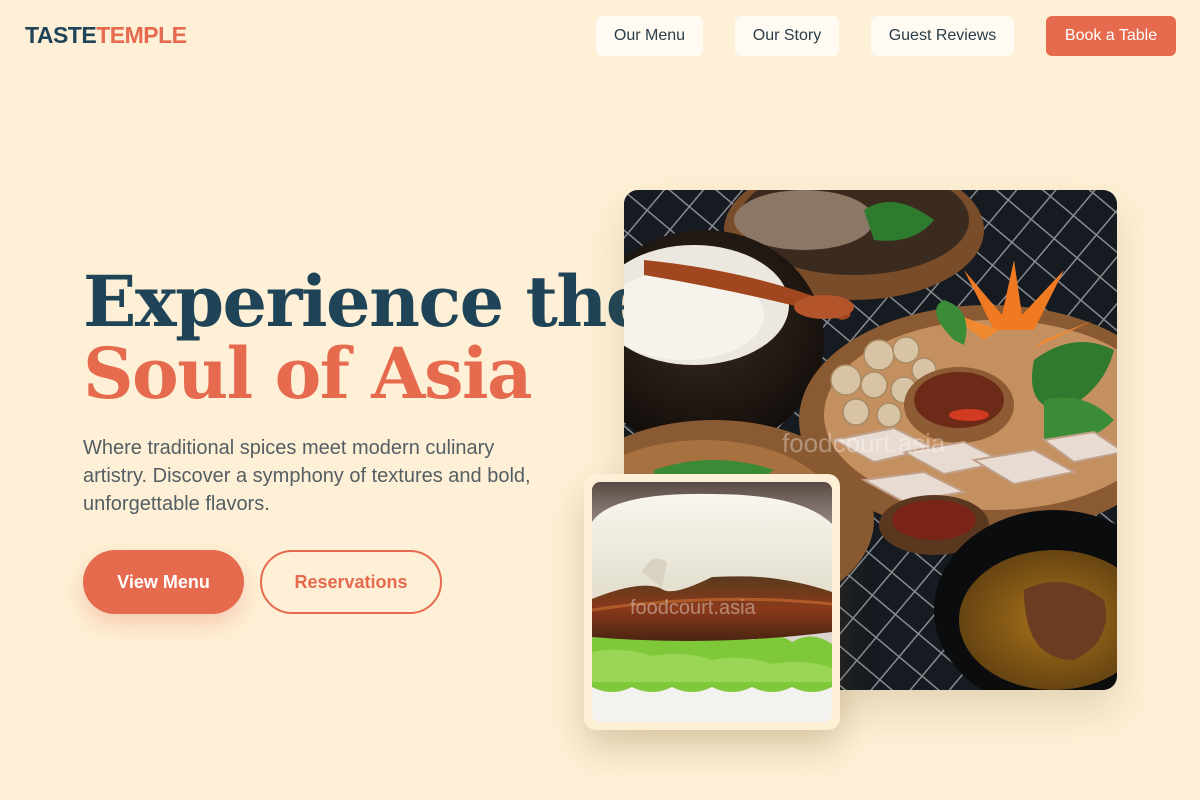  I want to click on site-logo: TASTETEMPLE, so click(106, 35).